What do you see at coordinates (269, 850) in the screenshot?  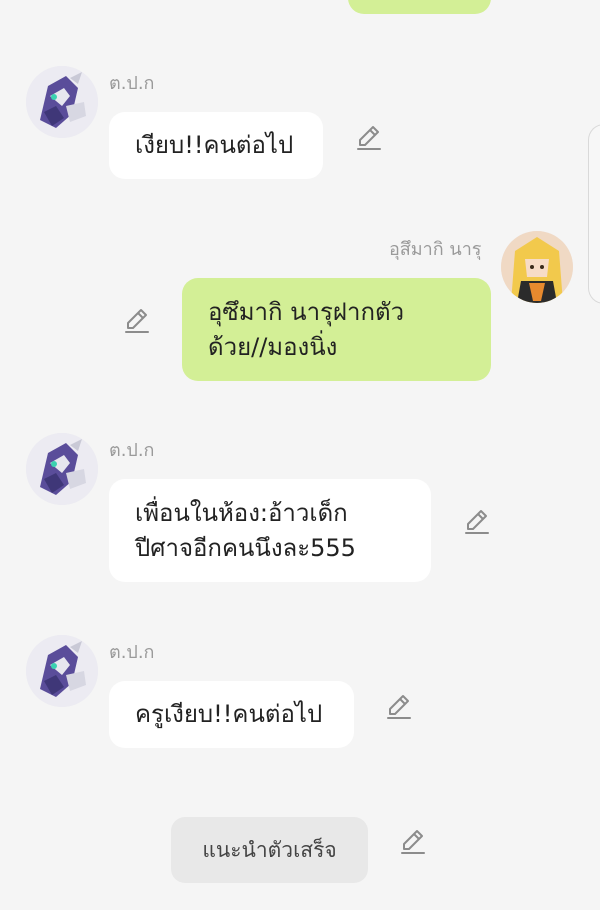 I see `system-message: แนะนำตัวเสร็จ` at bounding box center [269, 850].